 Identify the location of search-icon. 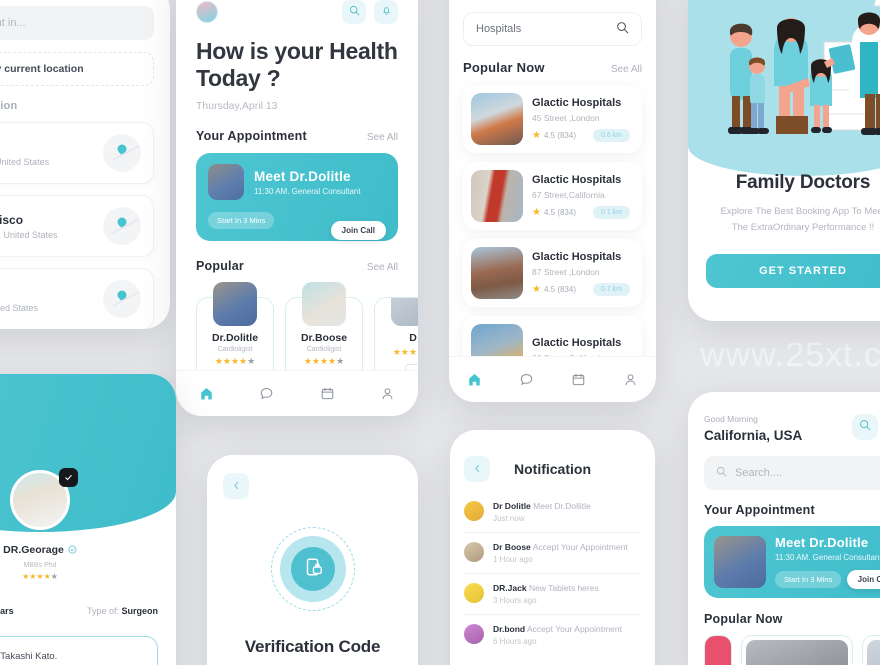
(622, 29).